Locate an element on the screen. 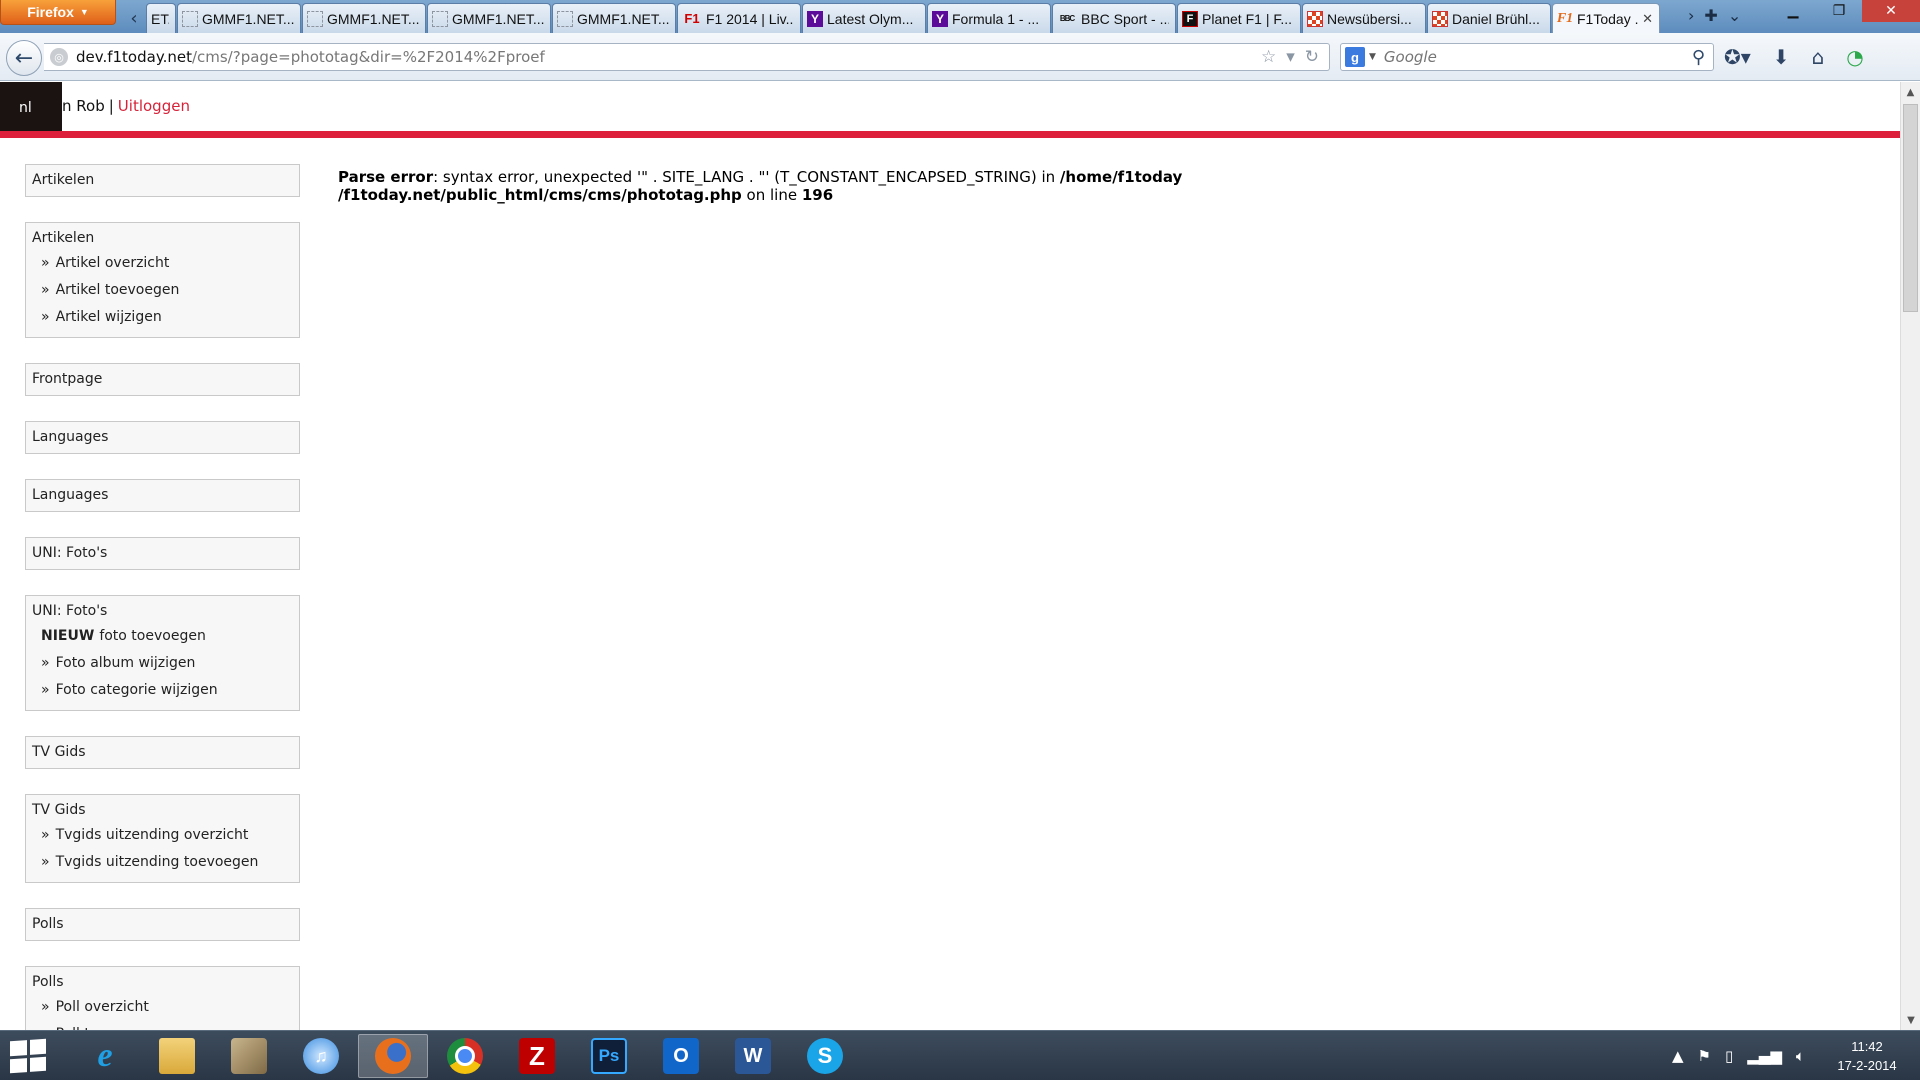 The height and width of the screenshot is (1081, 1920). globe-icon: ◎ is located at coordinates (59, 57).